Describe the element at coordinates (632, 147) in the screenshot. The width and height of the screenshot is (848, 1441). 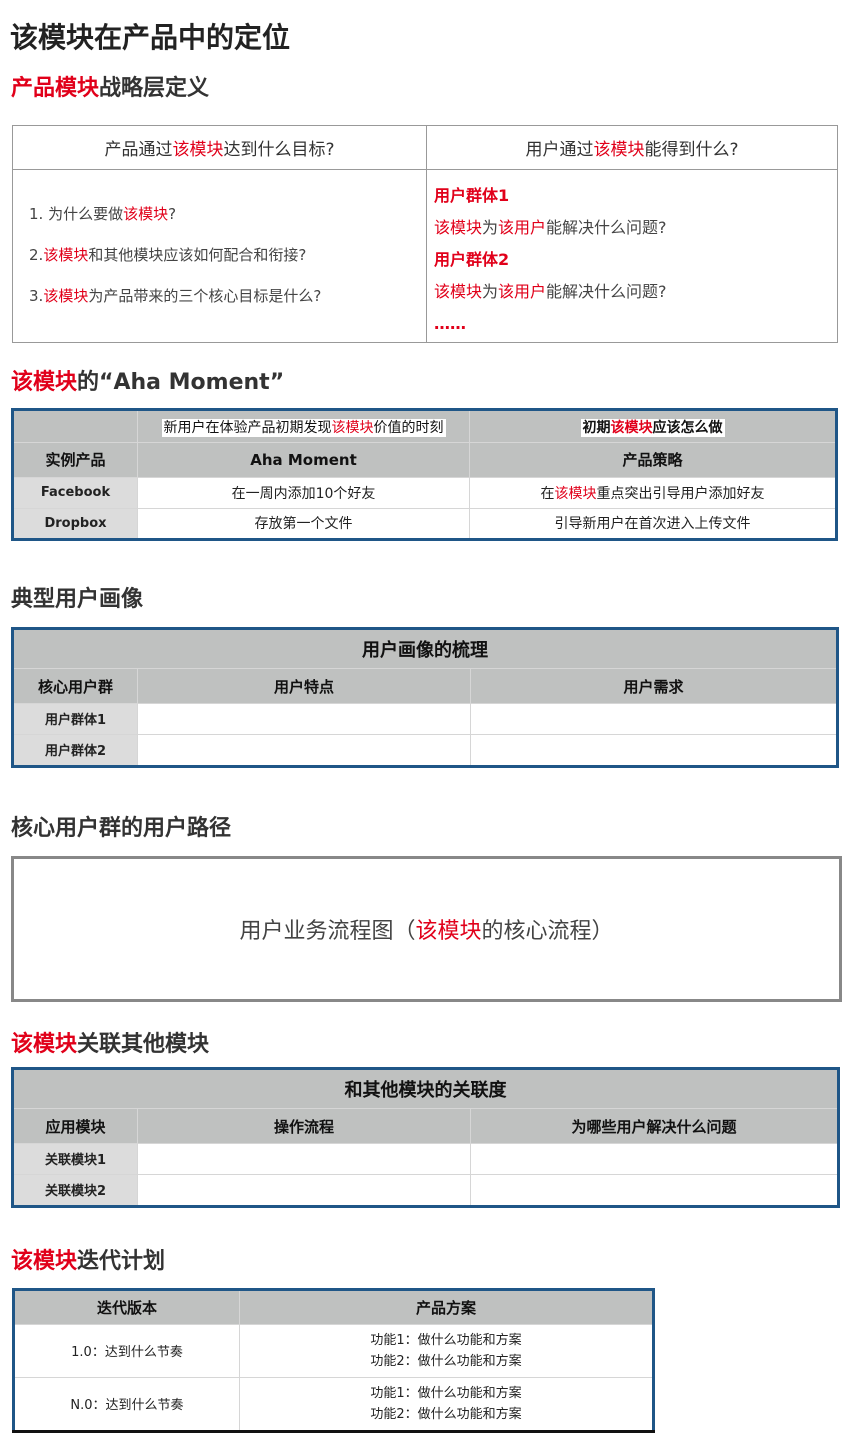
I see `header-user-gain: 用户通过该模块能得到什么?` at that location.